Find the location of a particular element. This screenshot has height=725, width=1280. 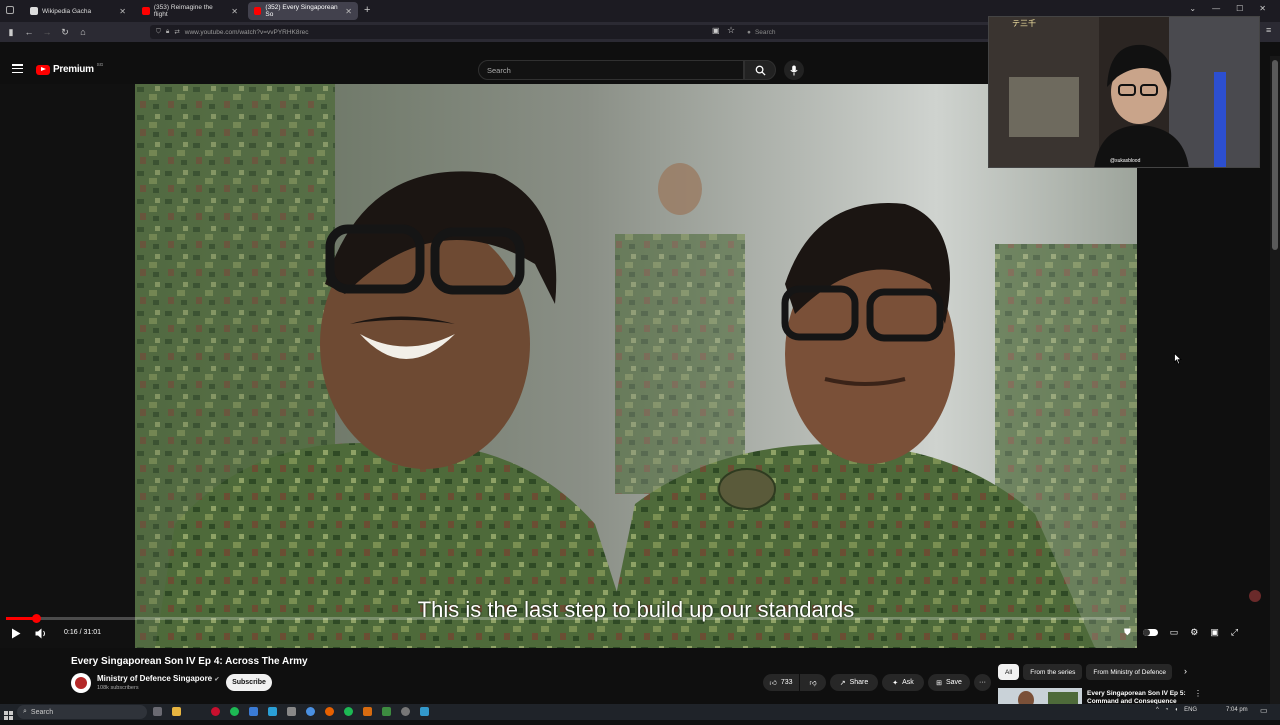

ask-button: ✦ Ask is located at coordinates (903, 682).